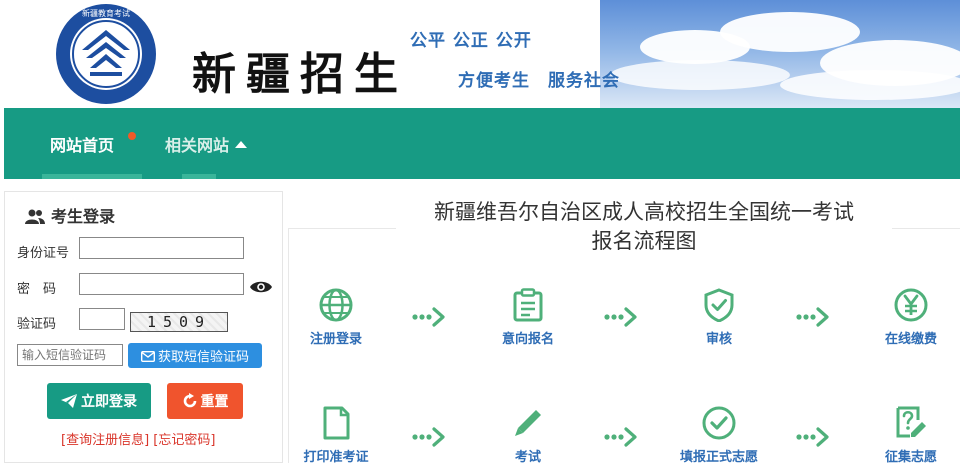 The width and height of the screenshot is (960, 463). I want to click on step-exam: 考试, so click(528, 434).